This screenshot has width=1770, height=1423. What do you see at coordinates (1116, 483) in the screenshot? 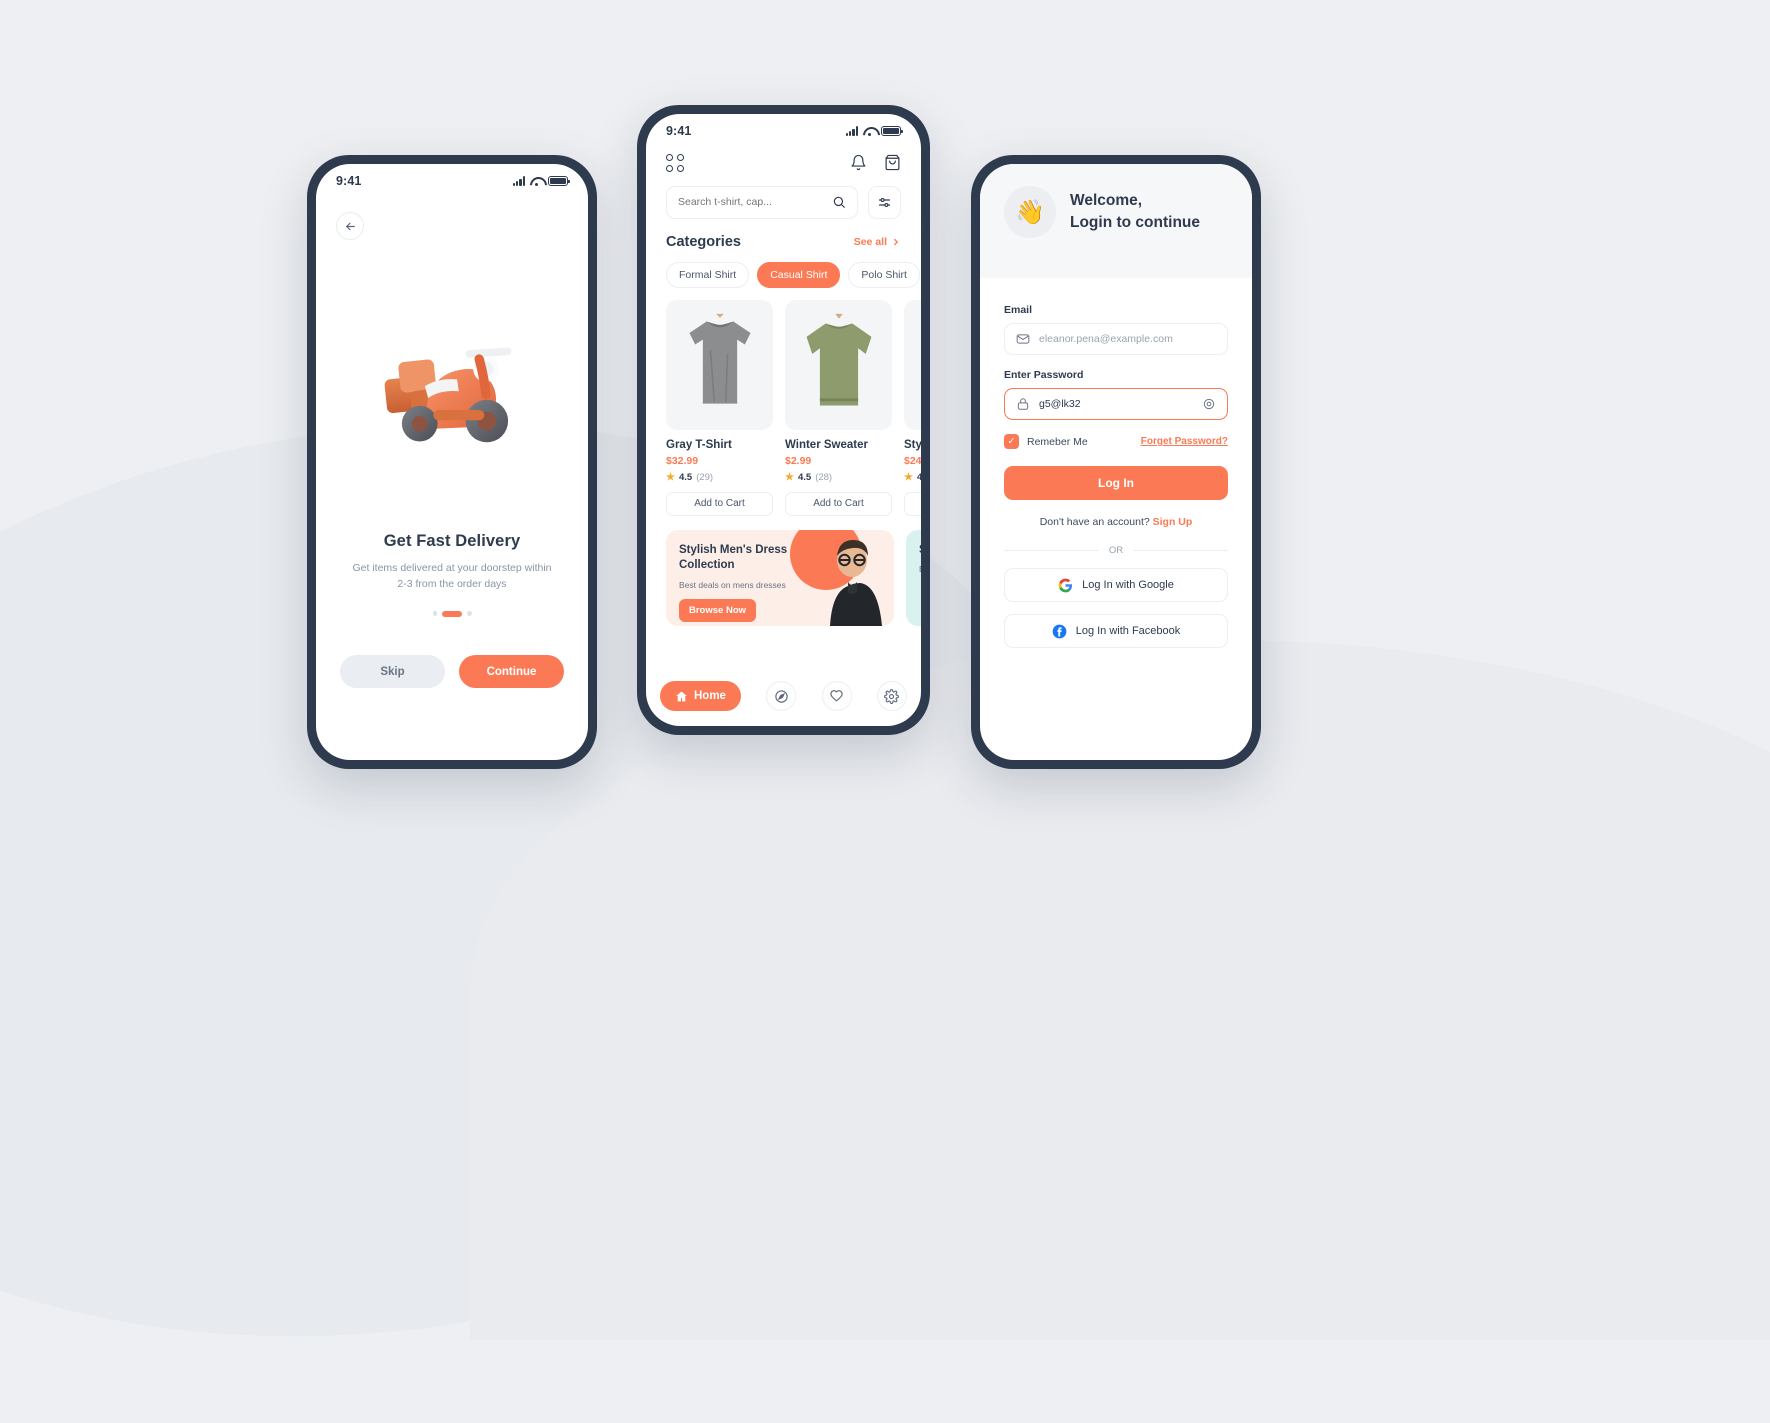
I see `login-button: Log In` at bounding box center [1116, 483].